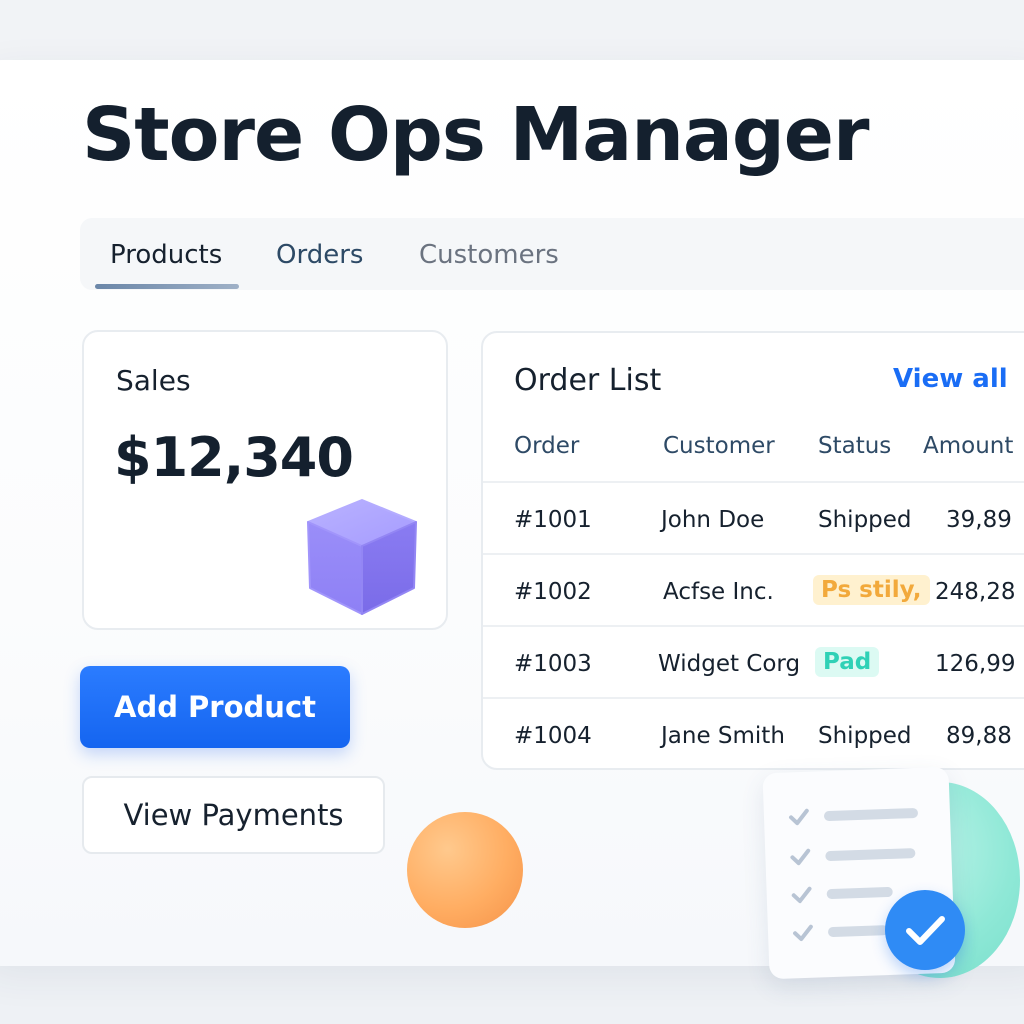  I want to click on tab-bar: Products Orders Customers, so click(552, 254).